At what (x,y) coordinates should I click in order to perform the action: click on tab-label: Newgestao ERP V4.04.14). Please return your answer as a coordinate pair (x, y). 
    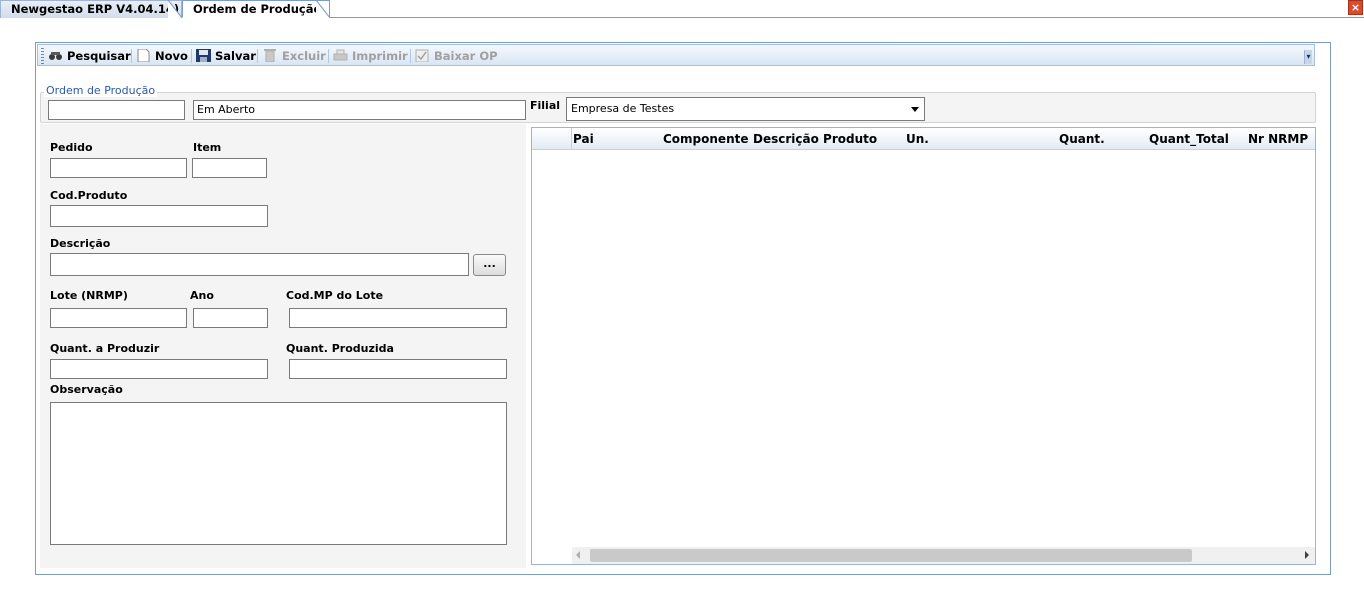
    Looking at the image, I should click on (95, 9).